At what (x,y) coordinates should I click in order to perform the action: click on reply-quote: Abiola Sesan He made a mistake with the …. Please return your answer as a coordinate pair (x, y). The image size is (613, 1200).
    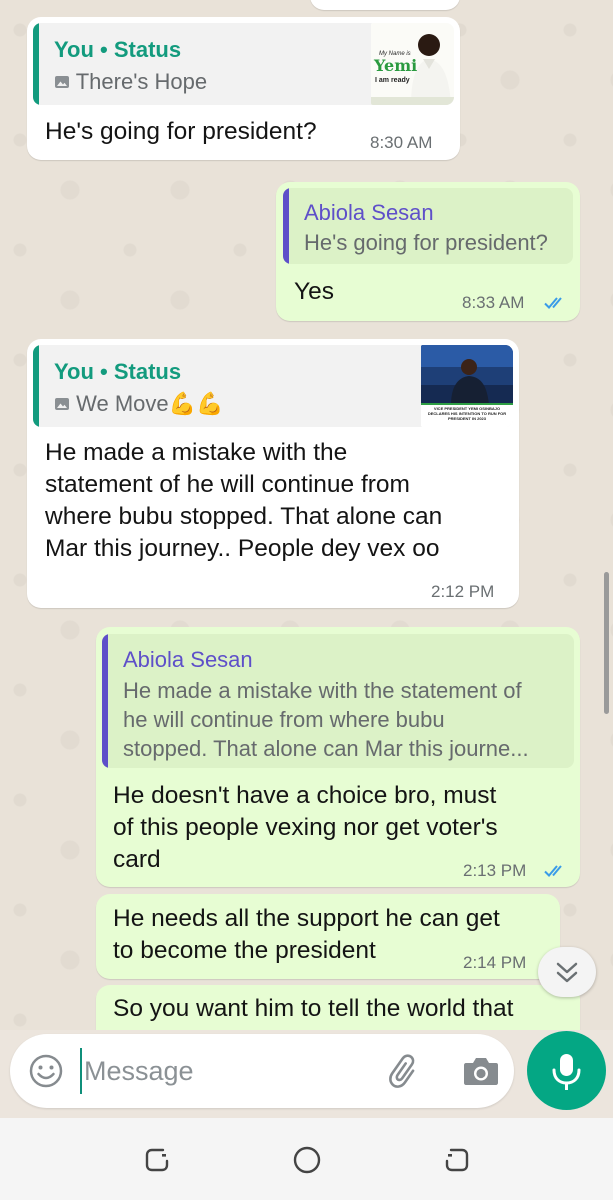
    Looking at the image, I should click on (338, 701).